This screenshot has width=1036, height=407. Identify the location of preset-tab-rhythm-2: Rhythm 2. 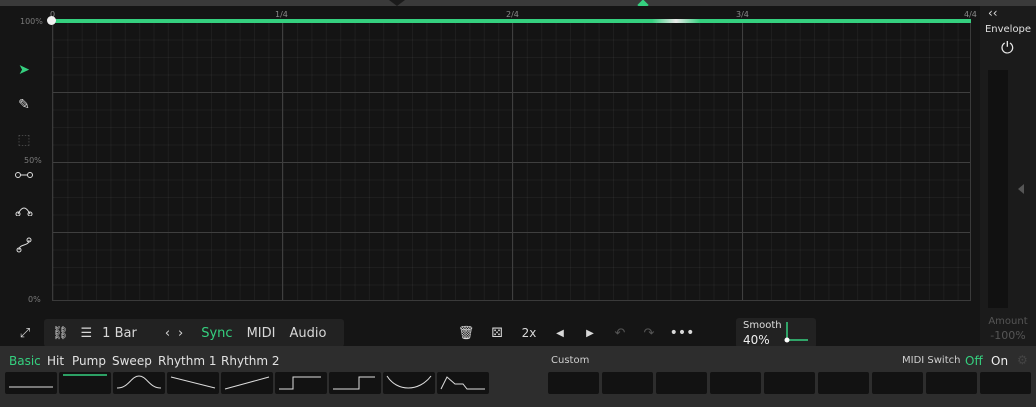
(250, 361).